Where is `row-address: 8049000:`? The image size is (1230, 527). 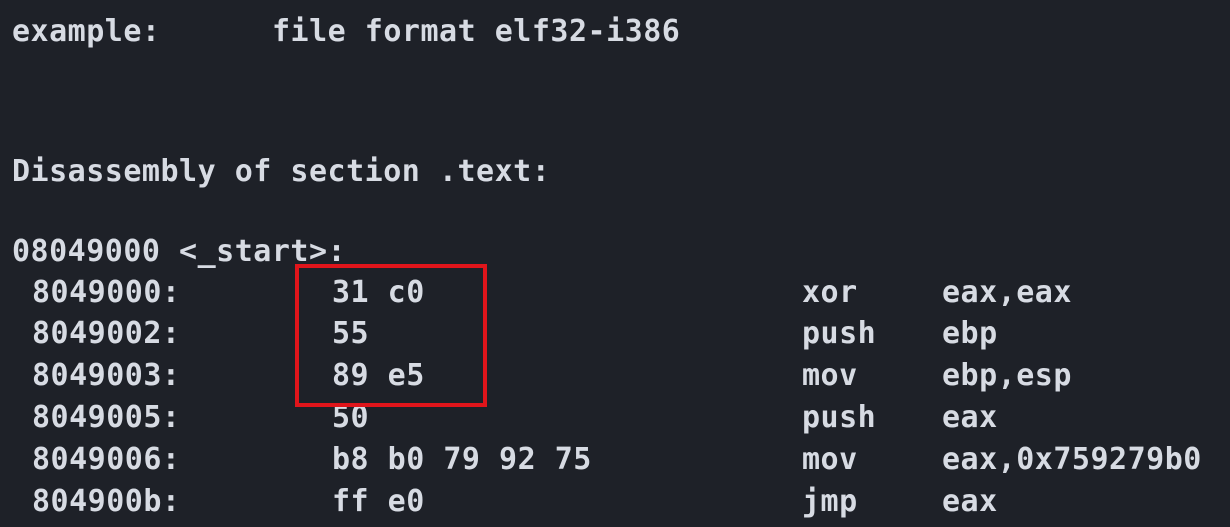
row-address: 8049000: is located at coordinates (106, 292).